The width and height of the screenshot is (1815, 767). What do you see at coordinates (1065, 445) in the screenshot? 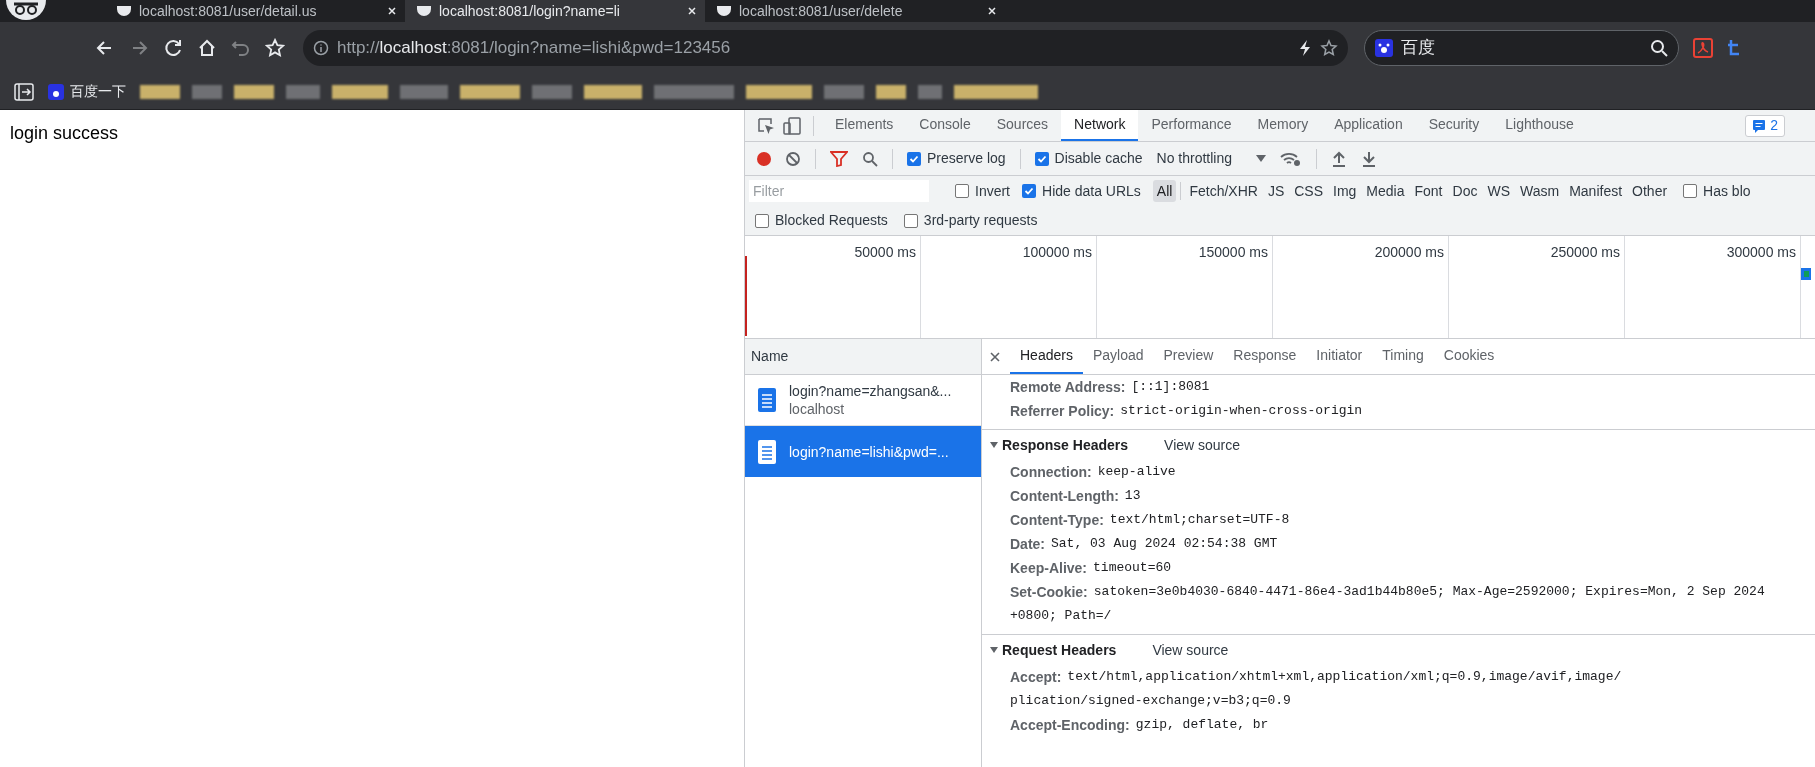
I see `section-title: Response Headers` at bounding box center [1065, 445].